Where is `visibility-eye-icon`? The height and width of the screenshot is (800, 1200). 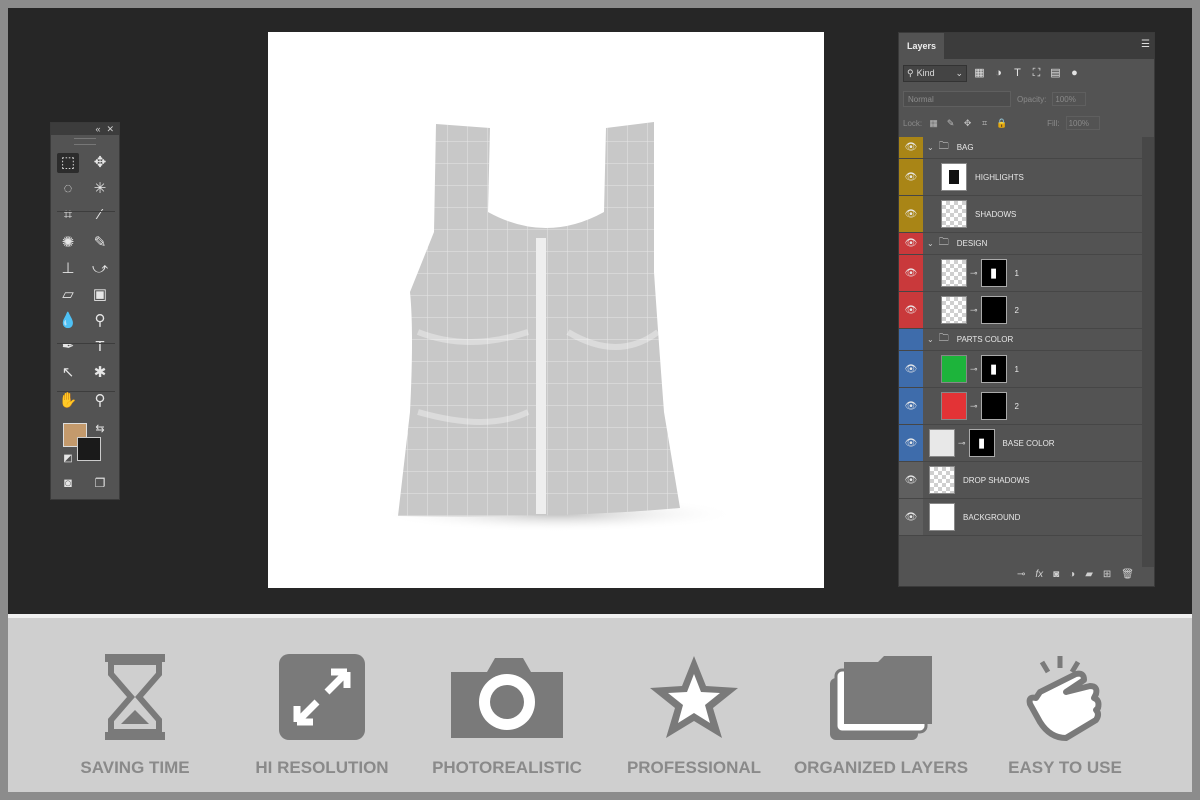 visibility-eye-icon is located at coordinates (911, 339).